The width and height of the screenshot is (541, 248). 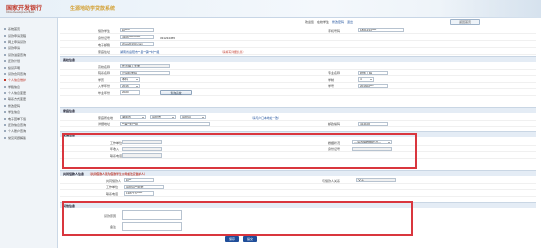 I want to click on form-row: 学历 本科 学制 4, so click(x=298, y=79).